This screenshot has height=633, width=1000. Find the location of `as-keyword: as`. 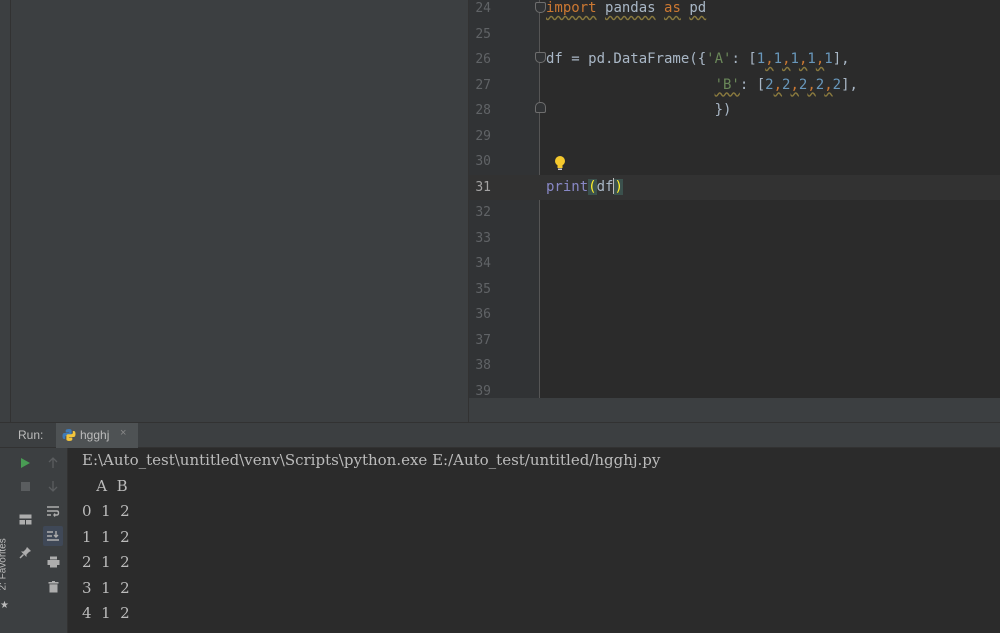

as-keyword: as is located at coordinates (672, 8).